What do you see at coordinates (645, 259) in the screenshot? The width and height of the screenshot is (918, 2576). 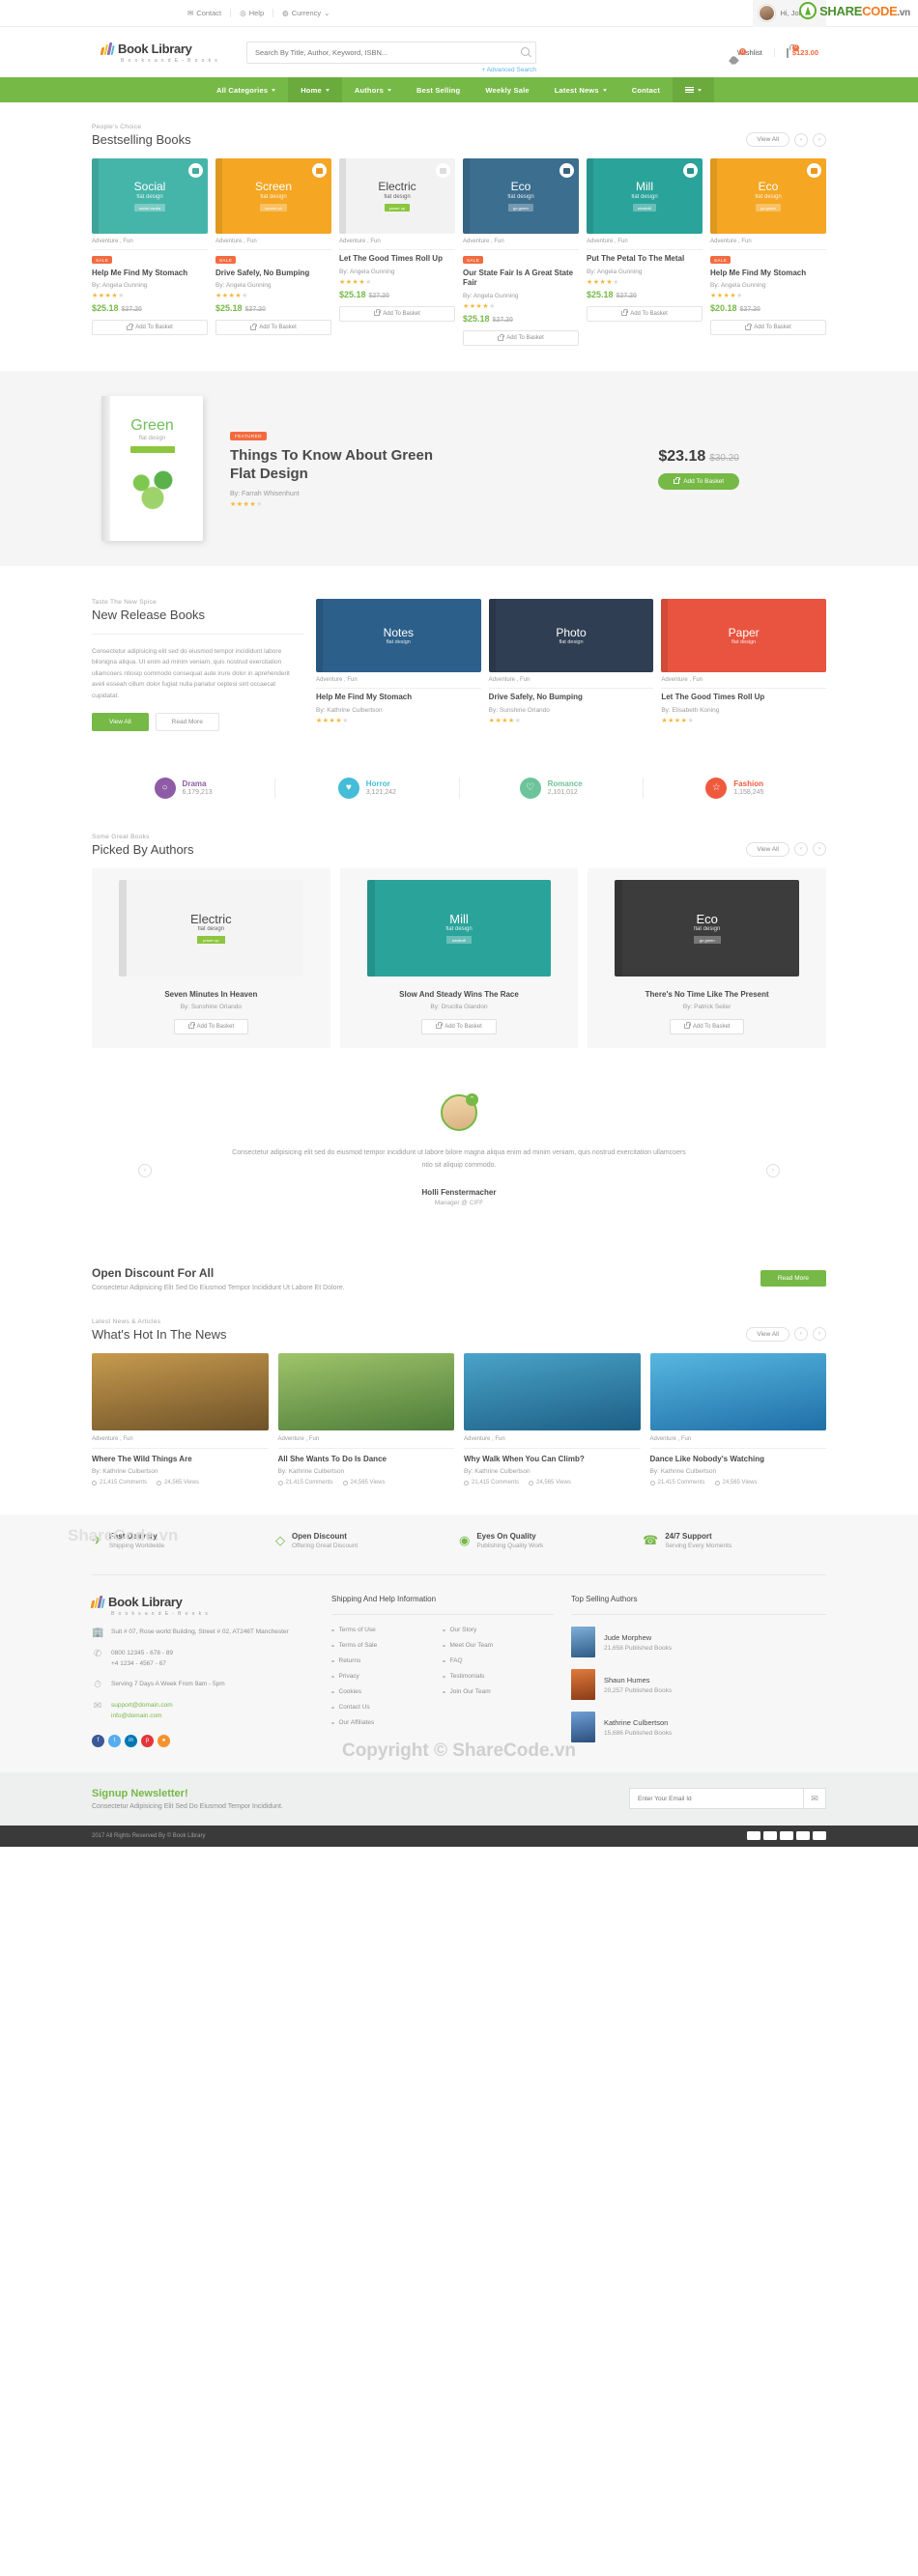 I see `product-title: Put The Petal To The Metal` at bounding box center [645, 259].